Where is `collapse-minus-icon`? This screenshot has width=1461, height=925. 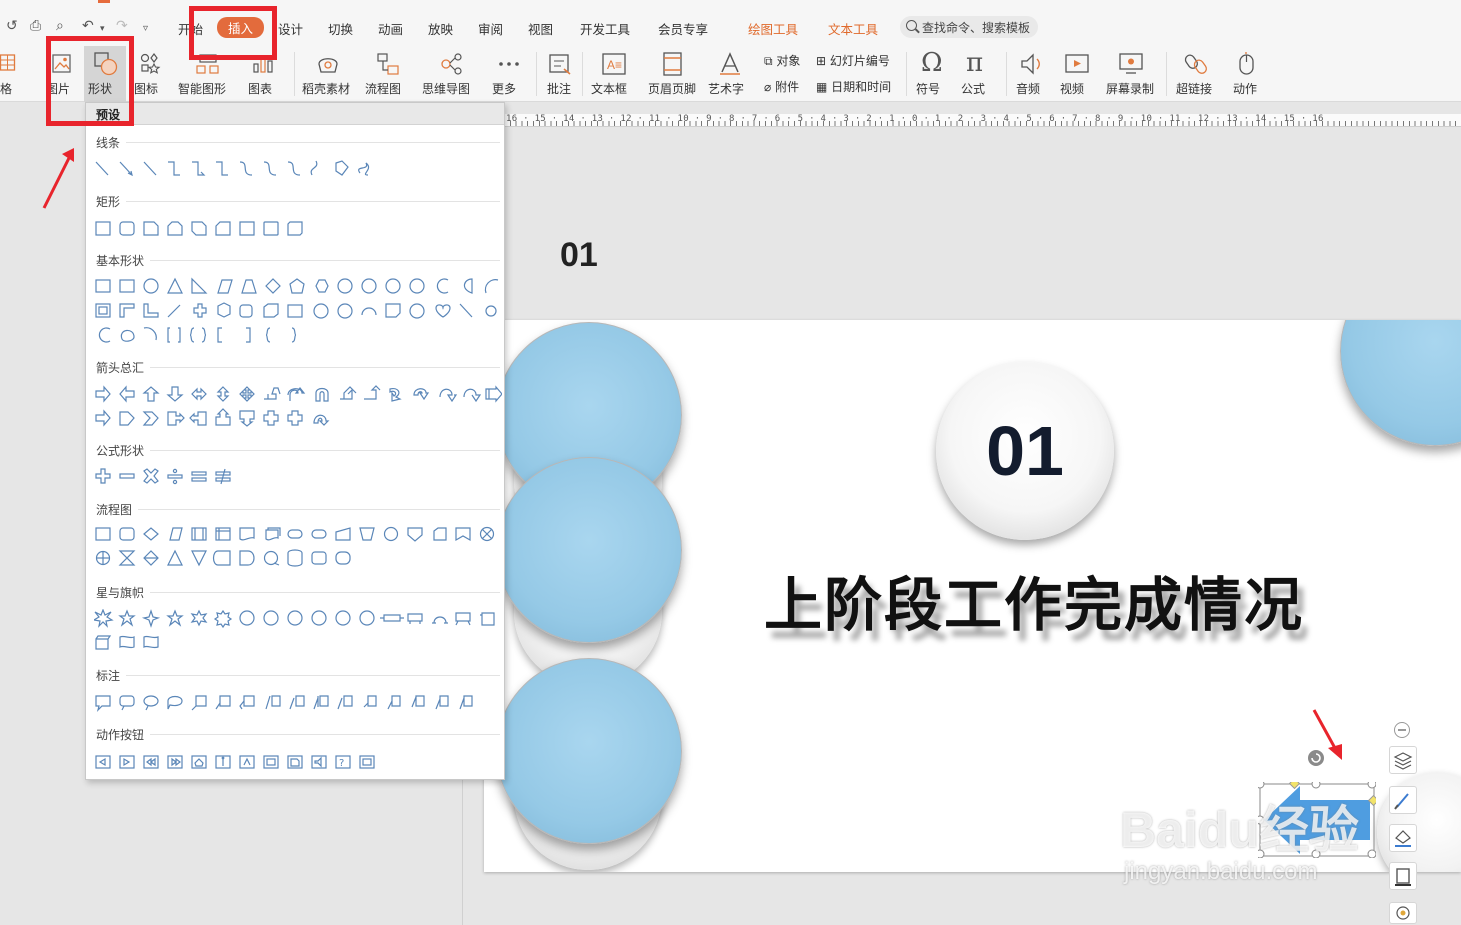 collapse-minus-icon is located at coordinates (1402, 730).